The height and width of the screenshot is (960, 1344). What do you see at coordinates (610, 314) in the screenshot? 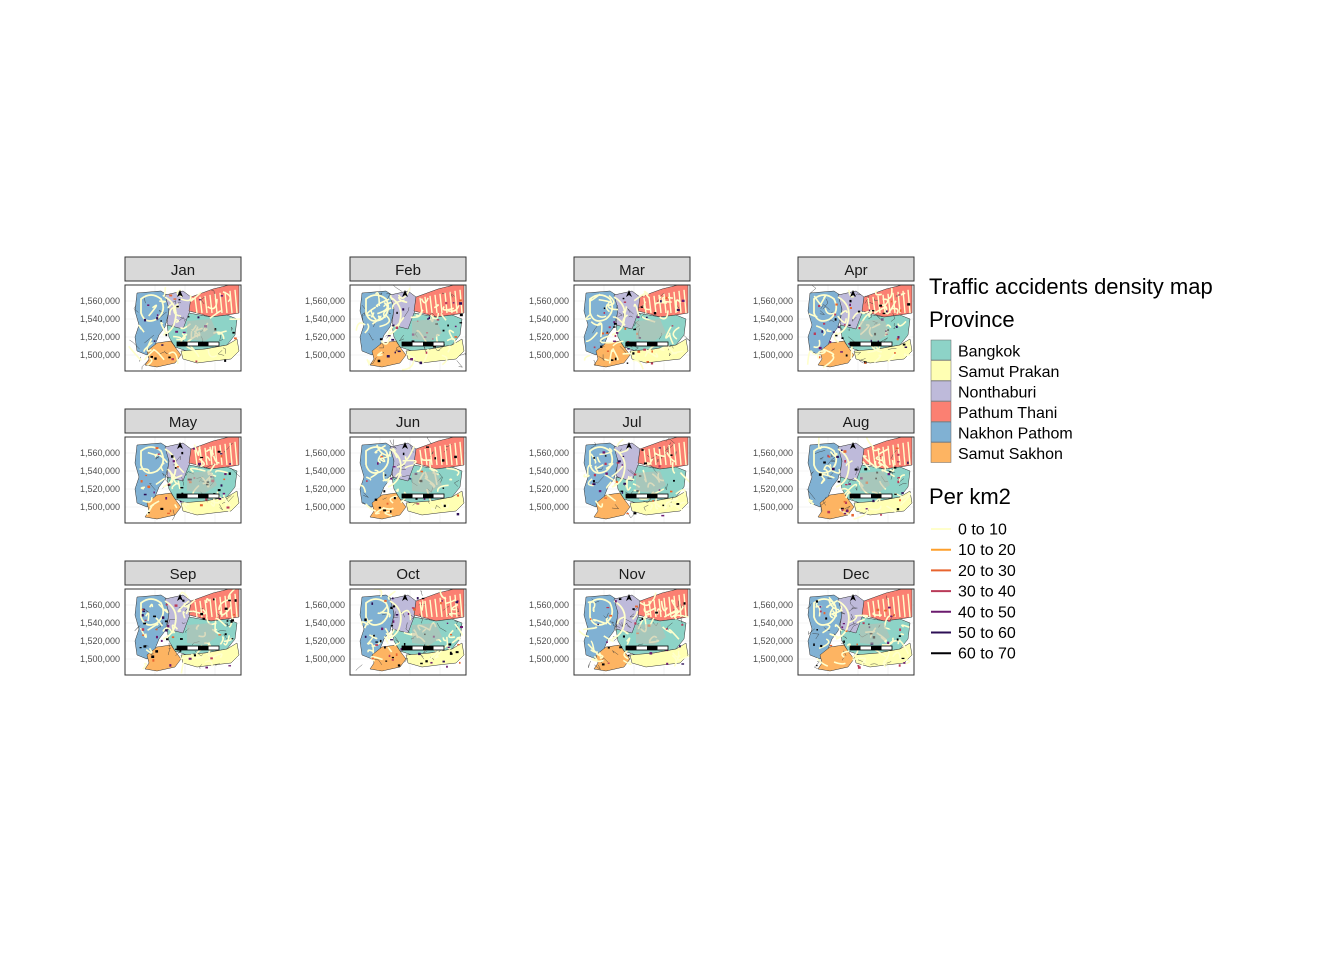
I see `facet-panel: Mar 1,560,000 1,540,000 1,520,000 1,500,000` at bounding box center [610, 314].